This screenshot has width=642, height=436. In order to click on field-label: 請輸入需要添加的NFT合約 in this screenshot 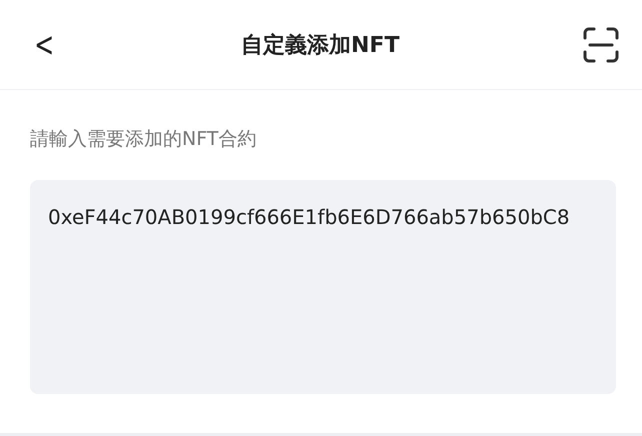, I will do `click(144, 139)`.